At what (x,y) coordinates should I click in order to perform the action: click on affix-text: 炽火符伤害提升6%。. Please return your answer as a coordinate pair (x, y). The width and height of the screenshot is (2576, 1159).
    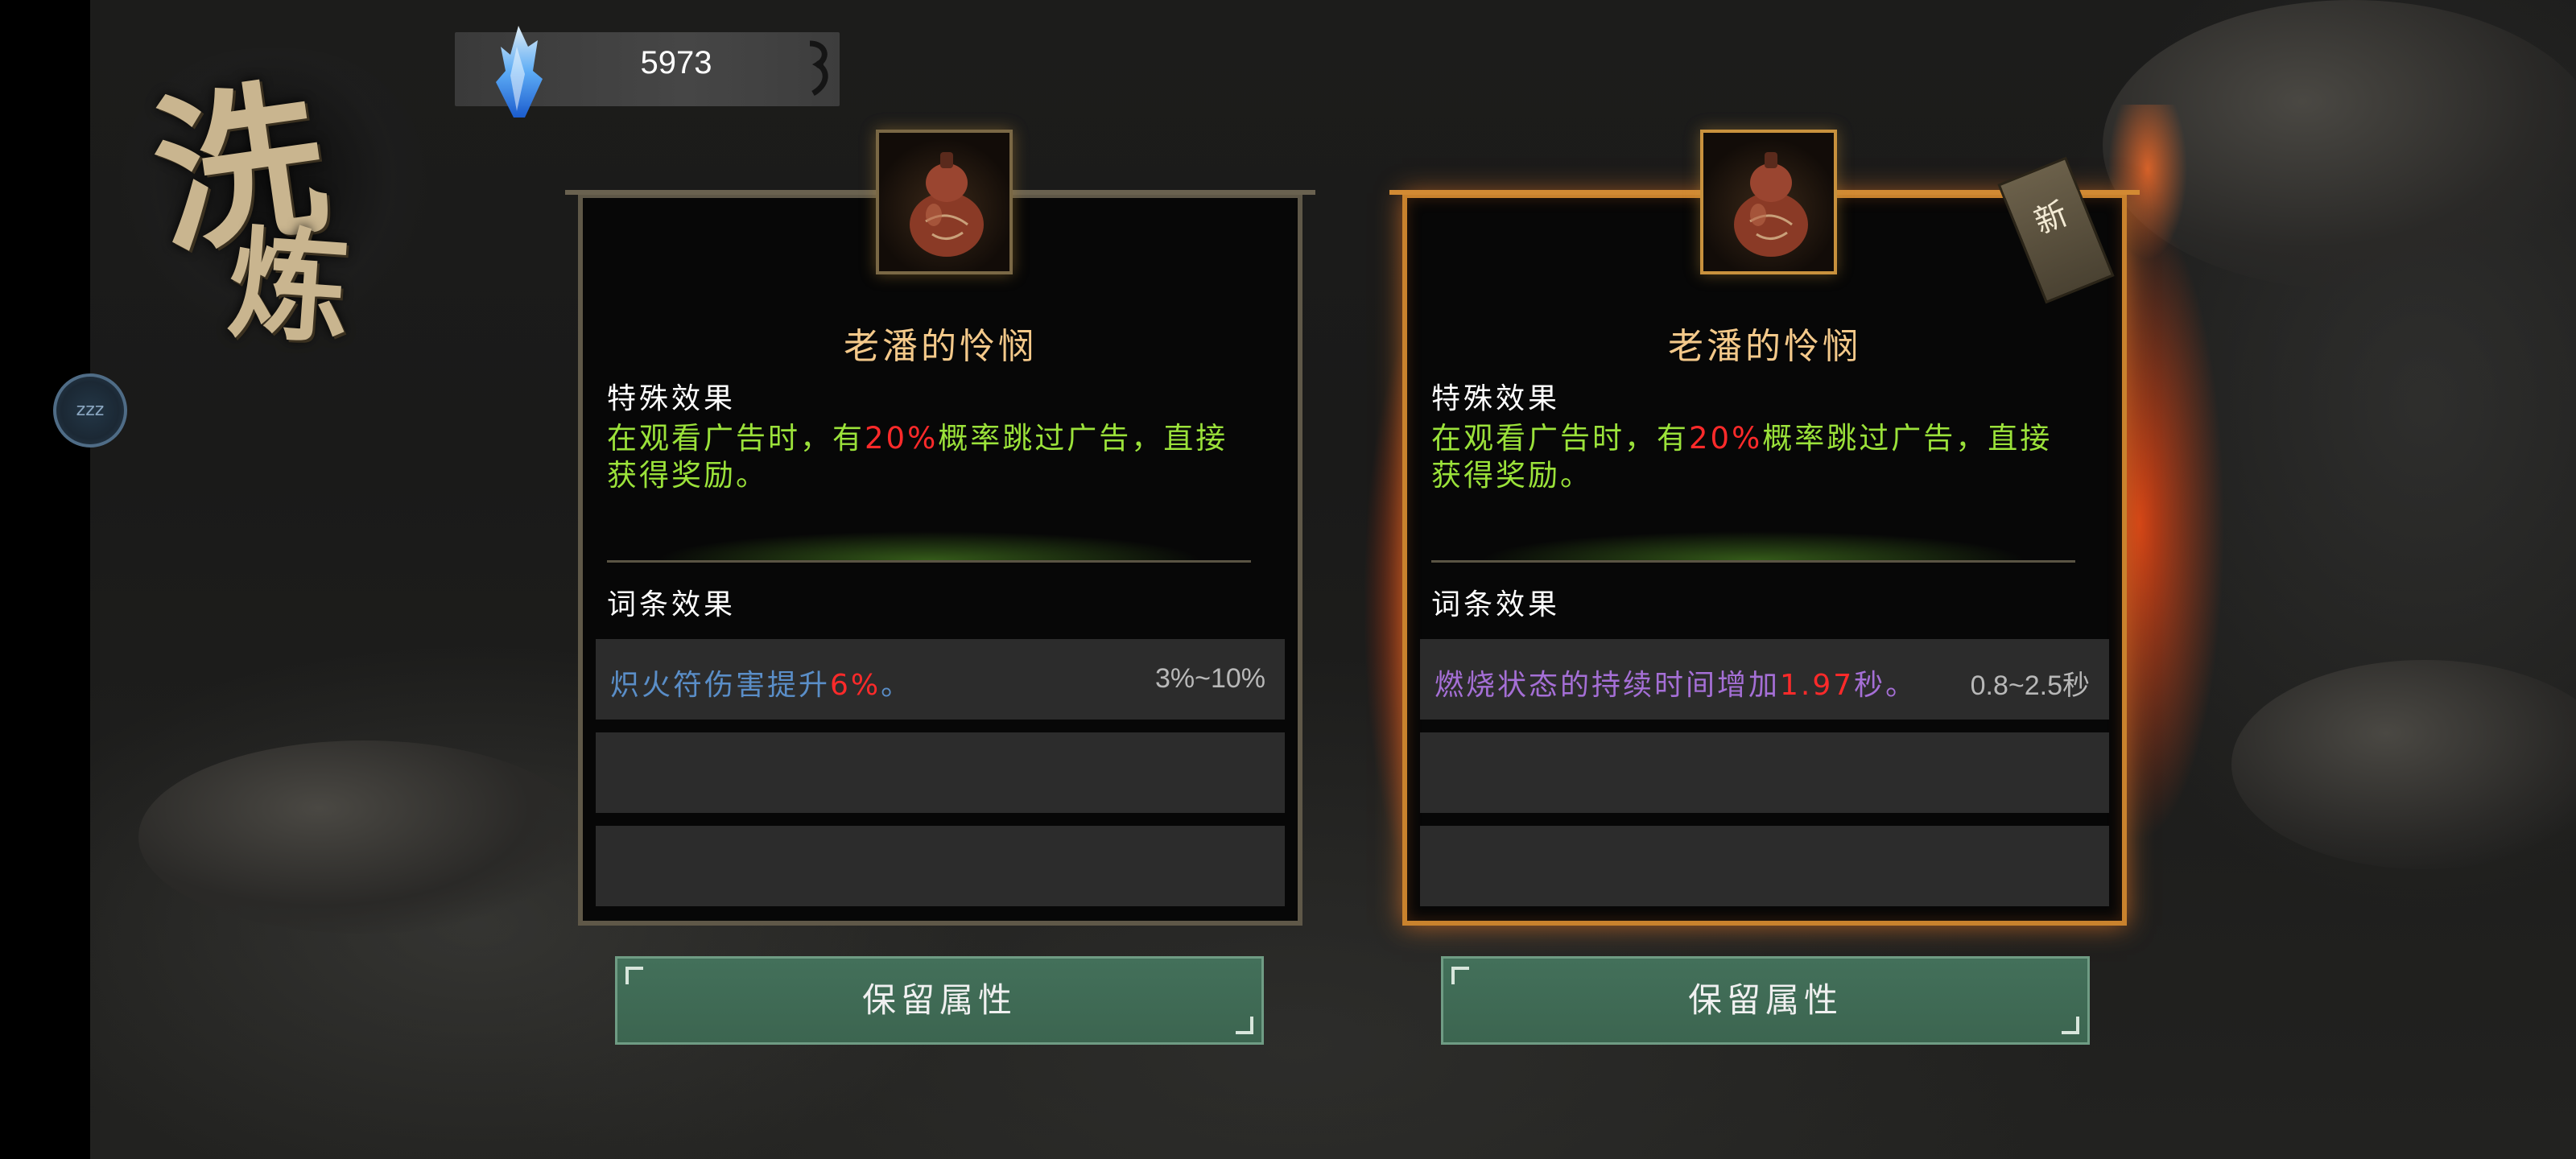
    Looking at the image, I should click on (761, 682).